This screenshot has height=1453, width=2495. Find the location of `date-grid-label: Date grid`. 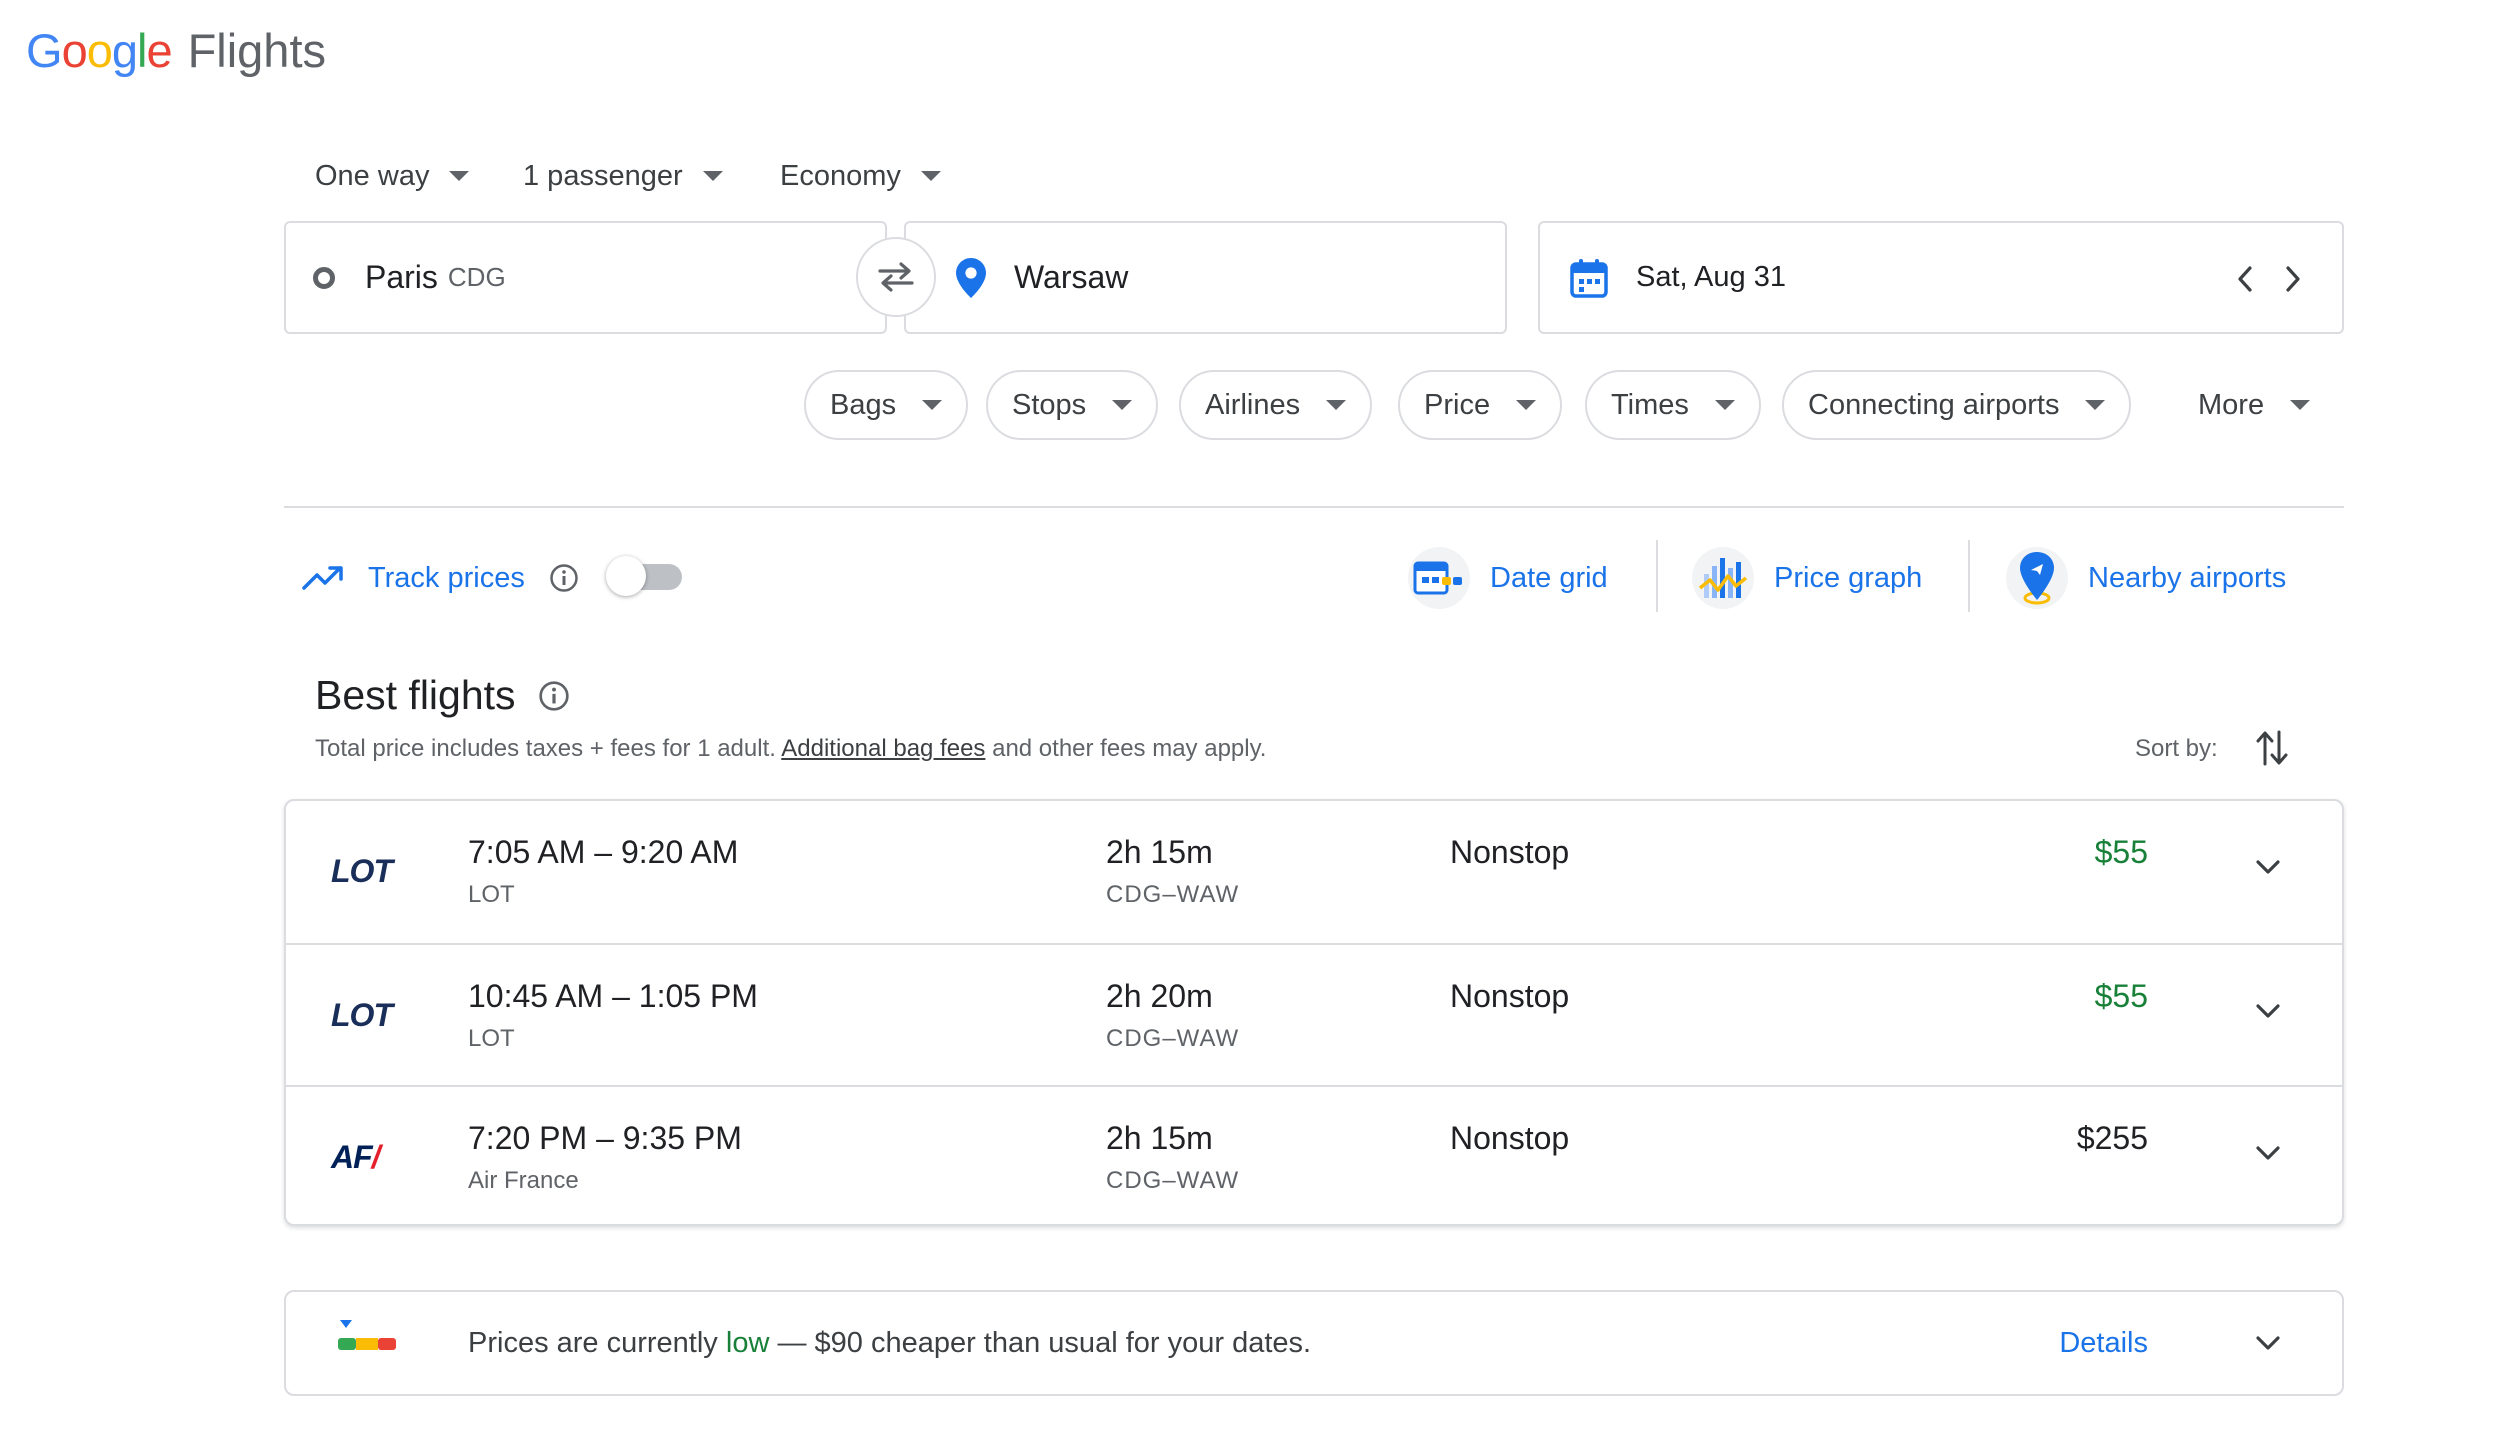

date-grid-label: Date grid is located at coordinates (1549, 577).